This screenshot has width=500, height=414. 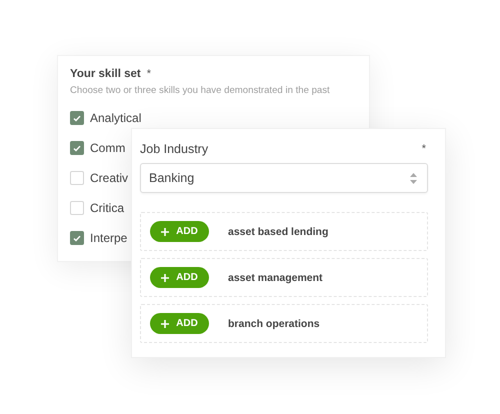 What do you see at coordinates (174, 149) in the screenshot?
I see `field-label: Job Industry` at bounding box center [174, 149].